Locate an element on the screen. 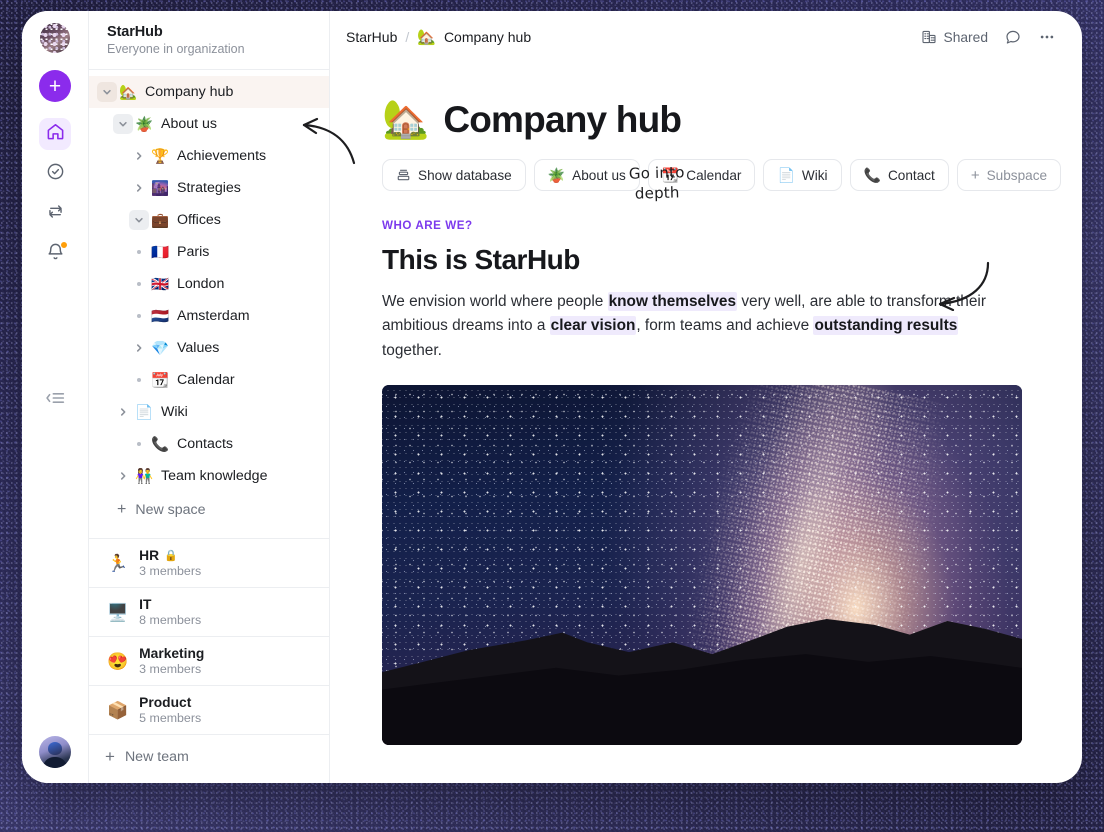 This screenshot has width=1104, height=832. breadcrumb-root: StarHub is located at coordinates (371, 37).